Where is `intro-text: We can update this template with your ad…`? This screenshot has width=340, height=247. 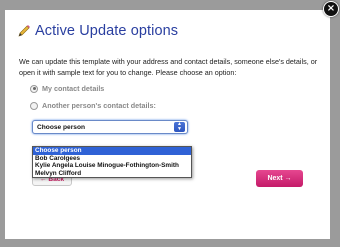 intro-text: We can update this template with your ad… is located at coordinates (168, 67).